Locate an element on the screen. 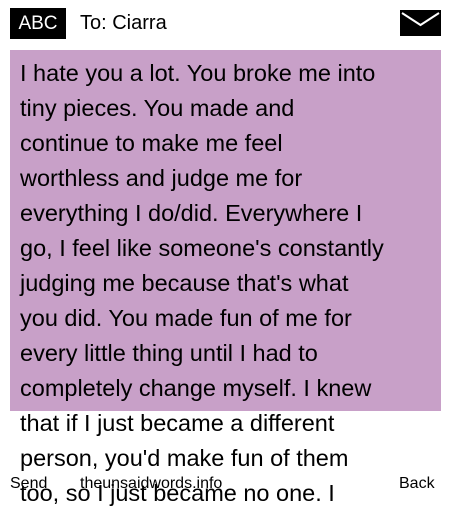 The width and height of the screenshot is (450, 511). recipient-field: To: Ciarra is located at coordinates (123, 23).